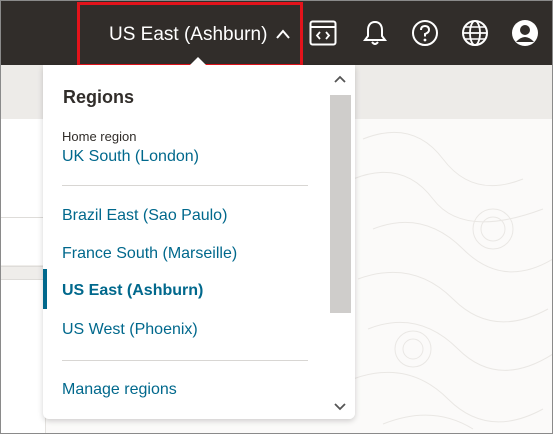 The height and width of the screenshot is (434, 553). What do you see at coordinates (323, 33) in the screenshot?
I see `code-console-icon` at bounding box center [323, 33].